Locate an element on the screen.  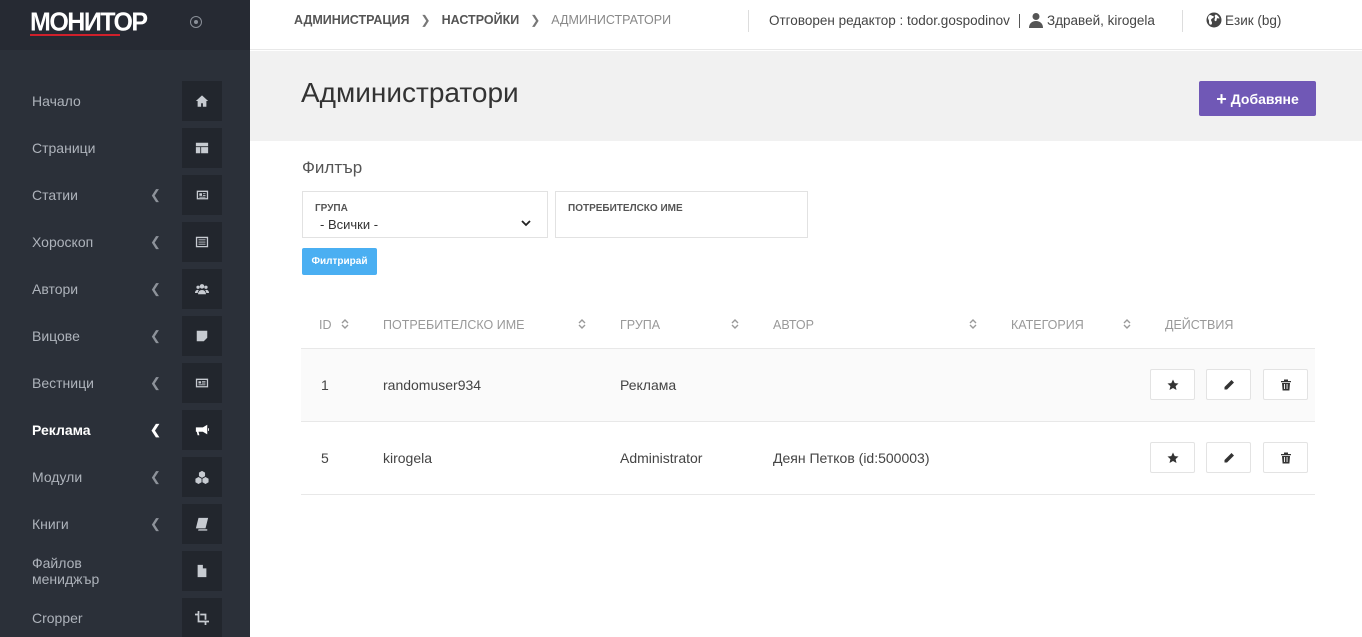
star-icon is located at coordinates (1172, 457).